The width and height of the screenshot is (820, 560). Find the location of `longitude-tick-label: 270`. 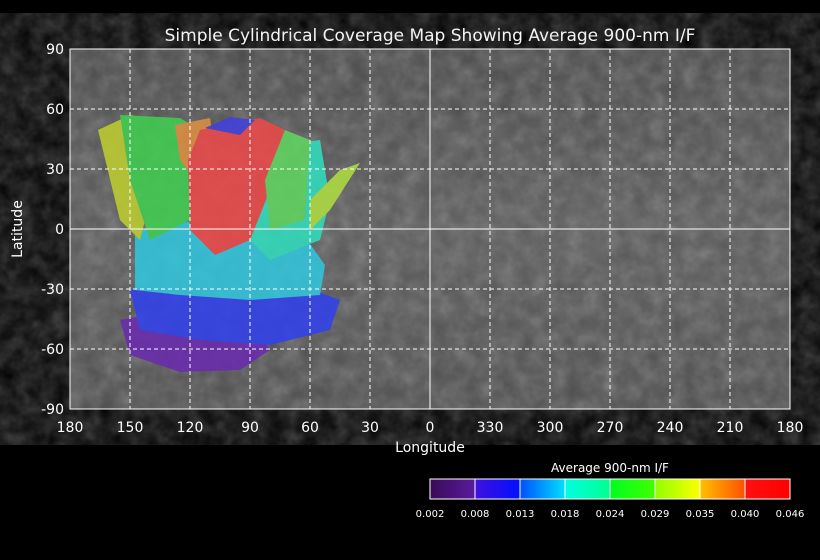

longitude-tick-label: 270 is located at coordinates (610, 428).